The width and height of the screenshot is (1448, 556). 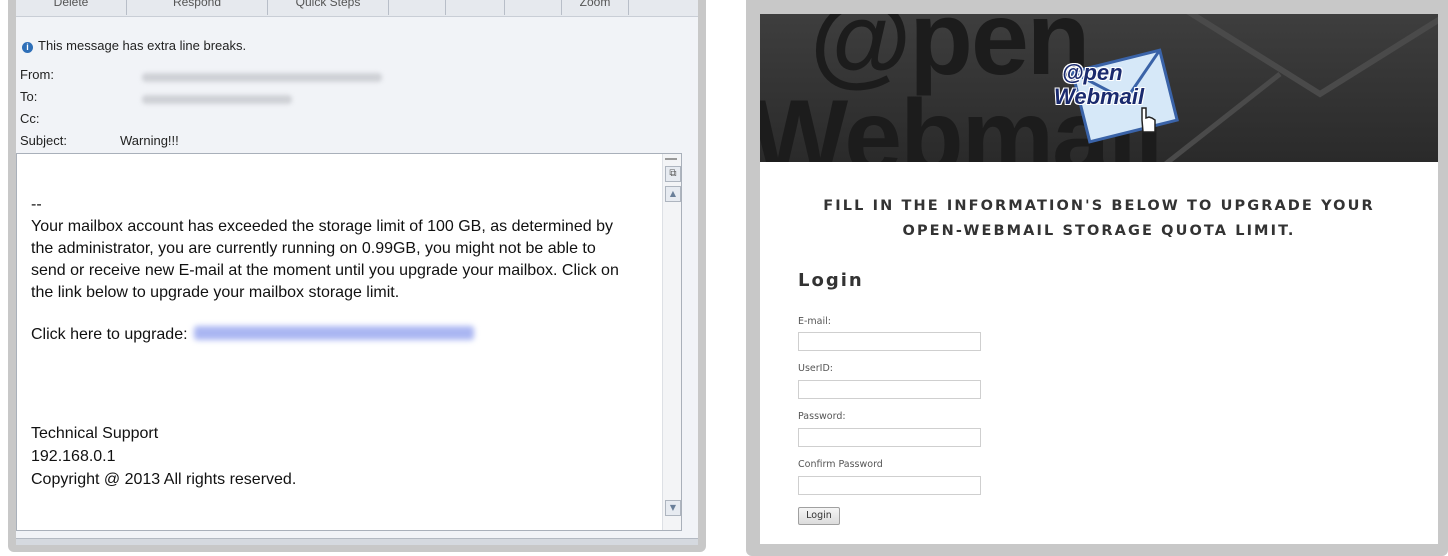 I want to click on upgrade-line: Click here to upgrade:, so click(x=331, y=335).